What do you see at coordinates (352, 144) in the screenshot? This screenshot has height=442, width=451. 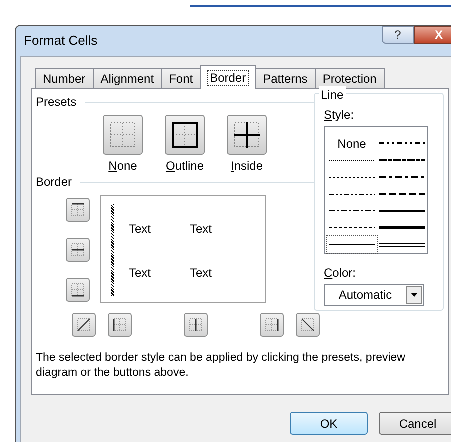 I see `line-style-option: None` at bounding box center [352, 144].